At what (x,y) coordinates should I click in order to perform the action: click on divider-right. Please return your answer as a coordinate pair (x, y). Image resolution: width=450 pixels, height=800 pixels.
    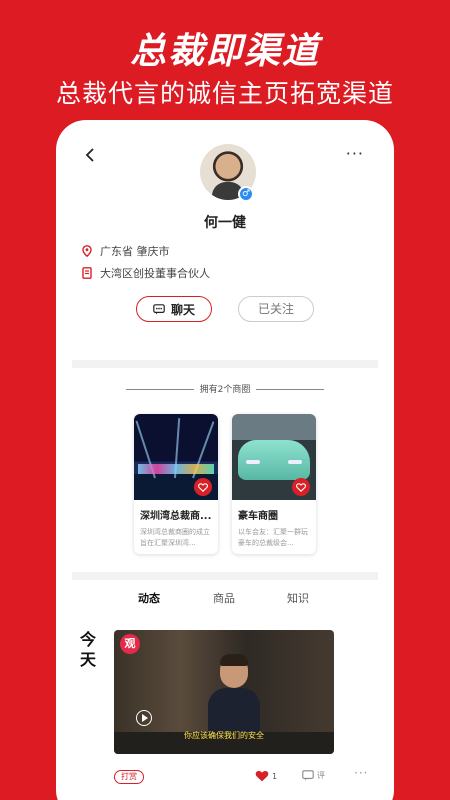
    Looking at the image, I should click on (290, 389).